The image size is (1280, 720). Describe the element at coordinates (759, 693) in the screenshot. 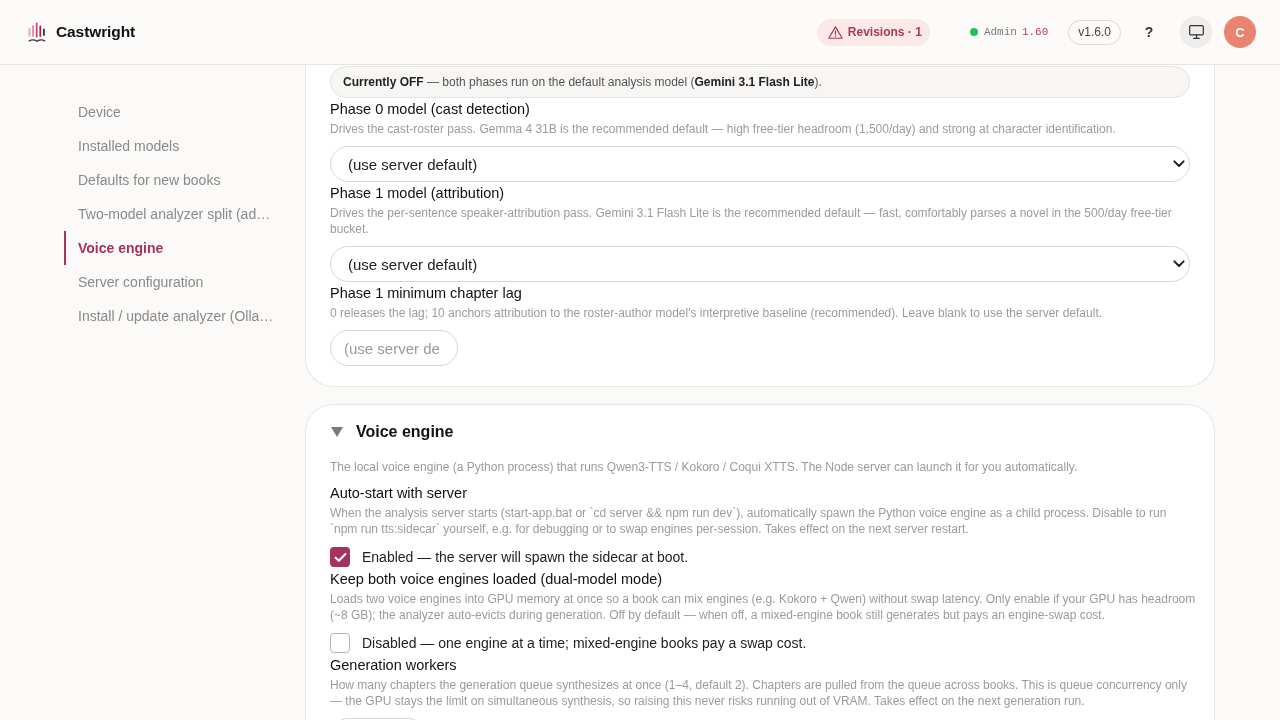

I see `setting-description: How many chapters the generation queue synthesizes at once (1–4, default 2). Chapters are pulled from the queue across books. This is queue concurrency only — the GPU stays the limit on simultaneous synthesis, so raising this never risks running out of VRAM. Takes effect on the next generation run.` at that location.